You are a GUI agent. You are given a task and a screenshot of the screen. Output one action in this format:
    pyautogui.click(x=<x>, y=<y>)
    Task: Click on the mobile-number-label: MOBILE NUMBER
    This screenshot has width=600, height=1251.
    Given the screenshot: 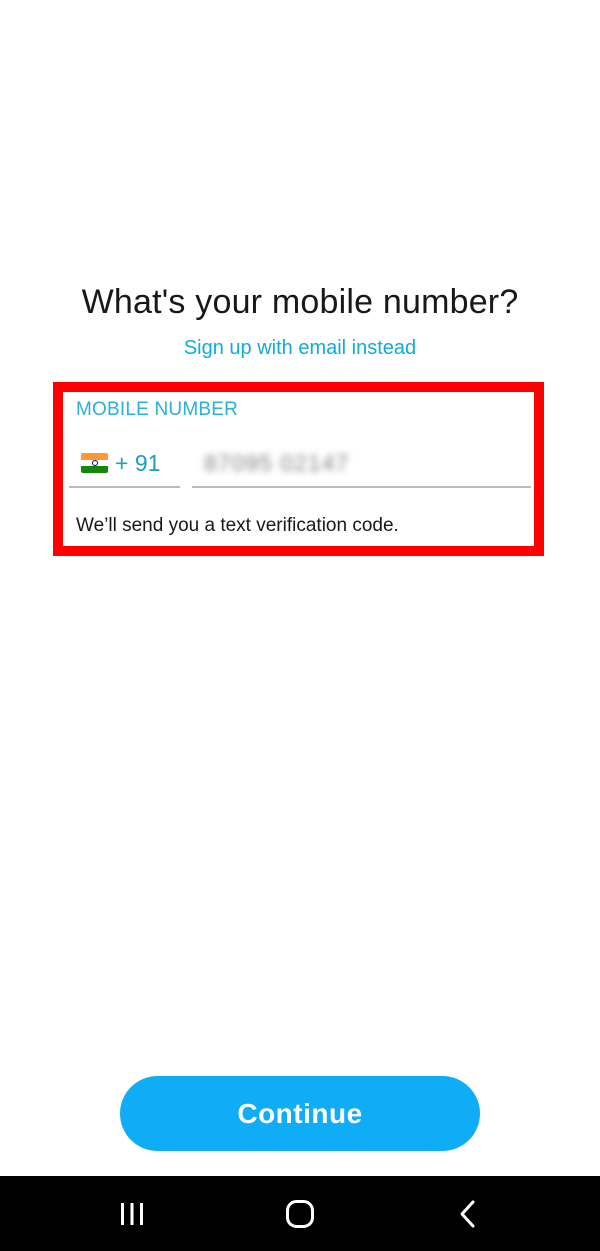 What is the action you would take?
    pyautogui.click(x=157, y=409)
    